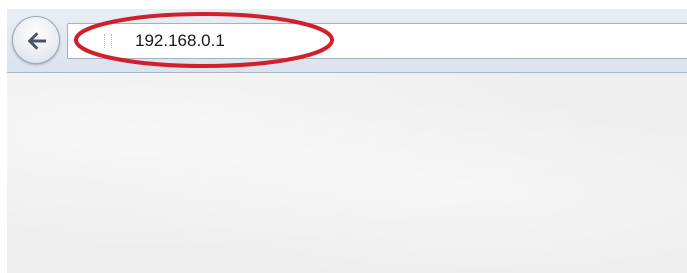 The image size is (687, 273). I want to click on address-bar: 192.168.0.1, so click(377, 41).